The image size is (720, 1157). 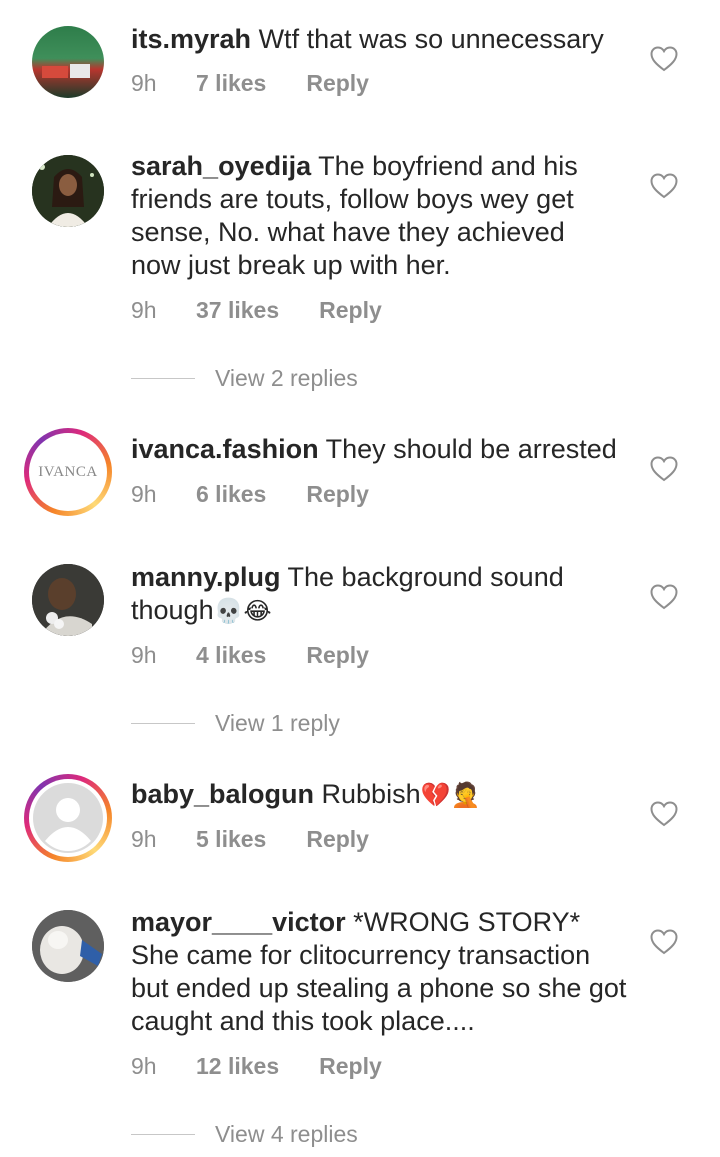 I want to click on comment-emoji: 💔🤦, so click(x=450, y=795).